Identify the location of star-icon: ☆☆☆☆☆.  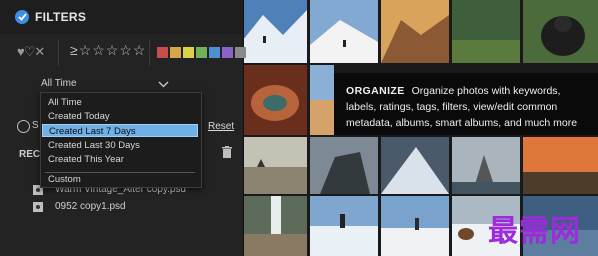
(112, 50).